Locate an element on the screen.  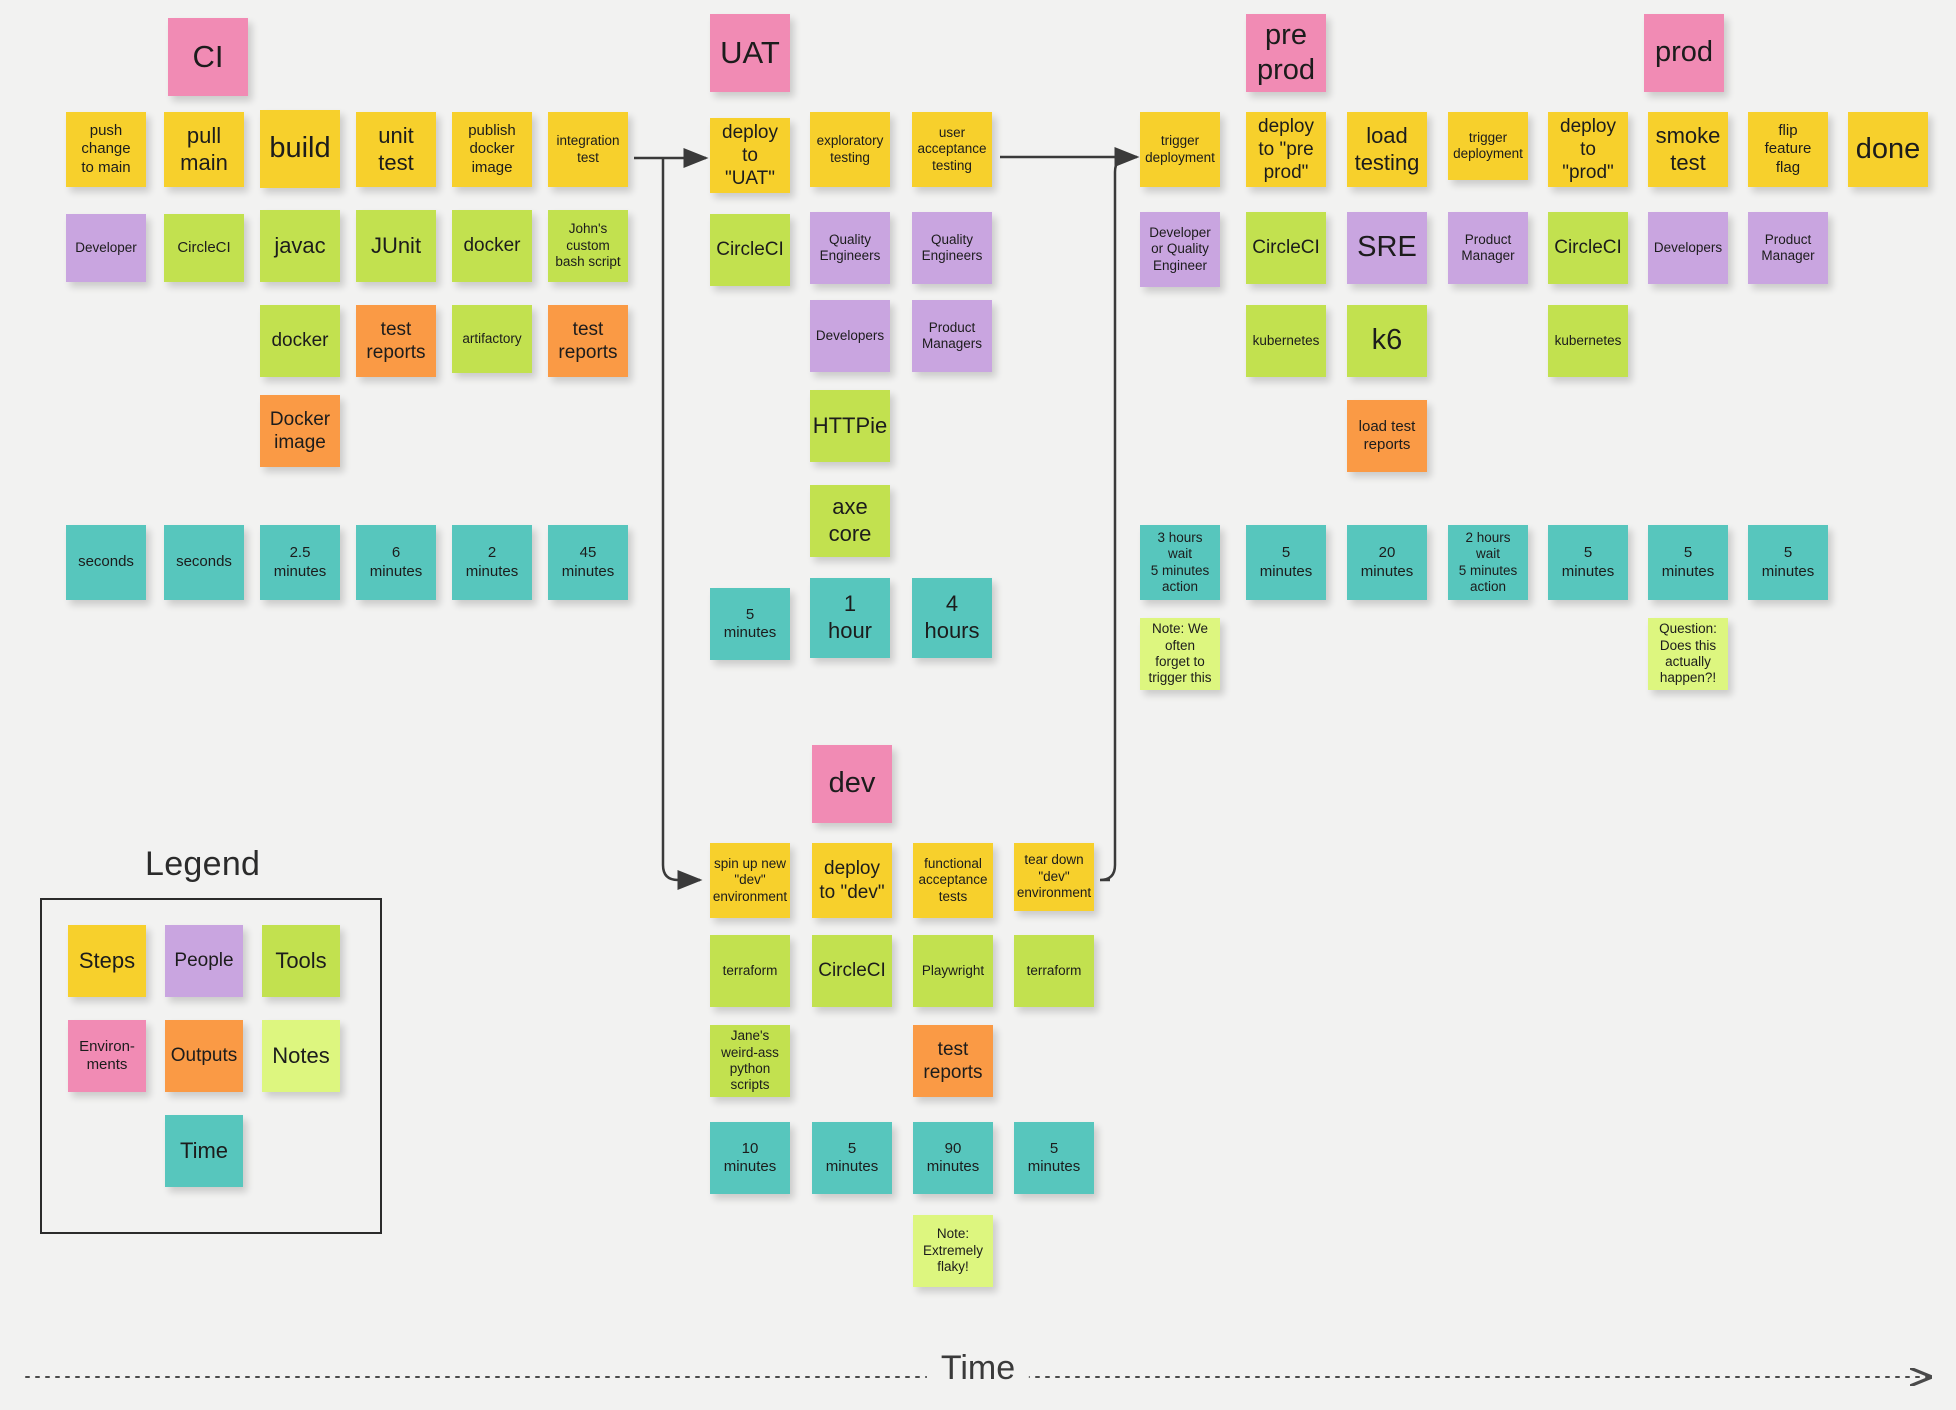
legend-item-environments: Environ- ments is located at coordinates (107, 1056).